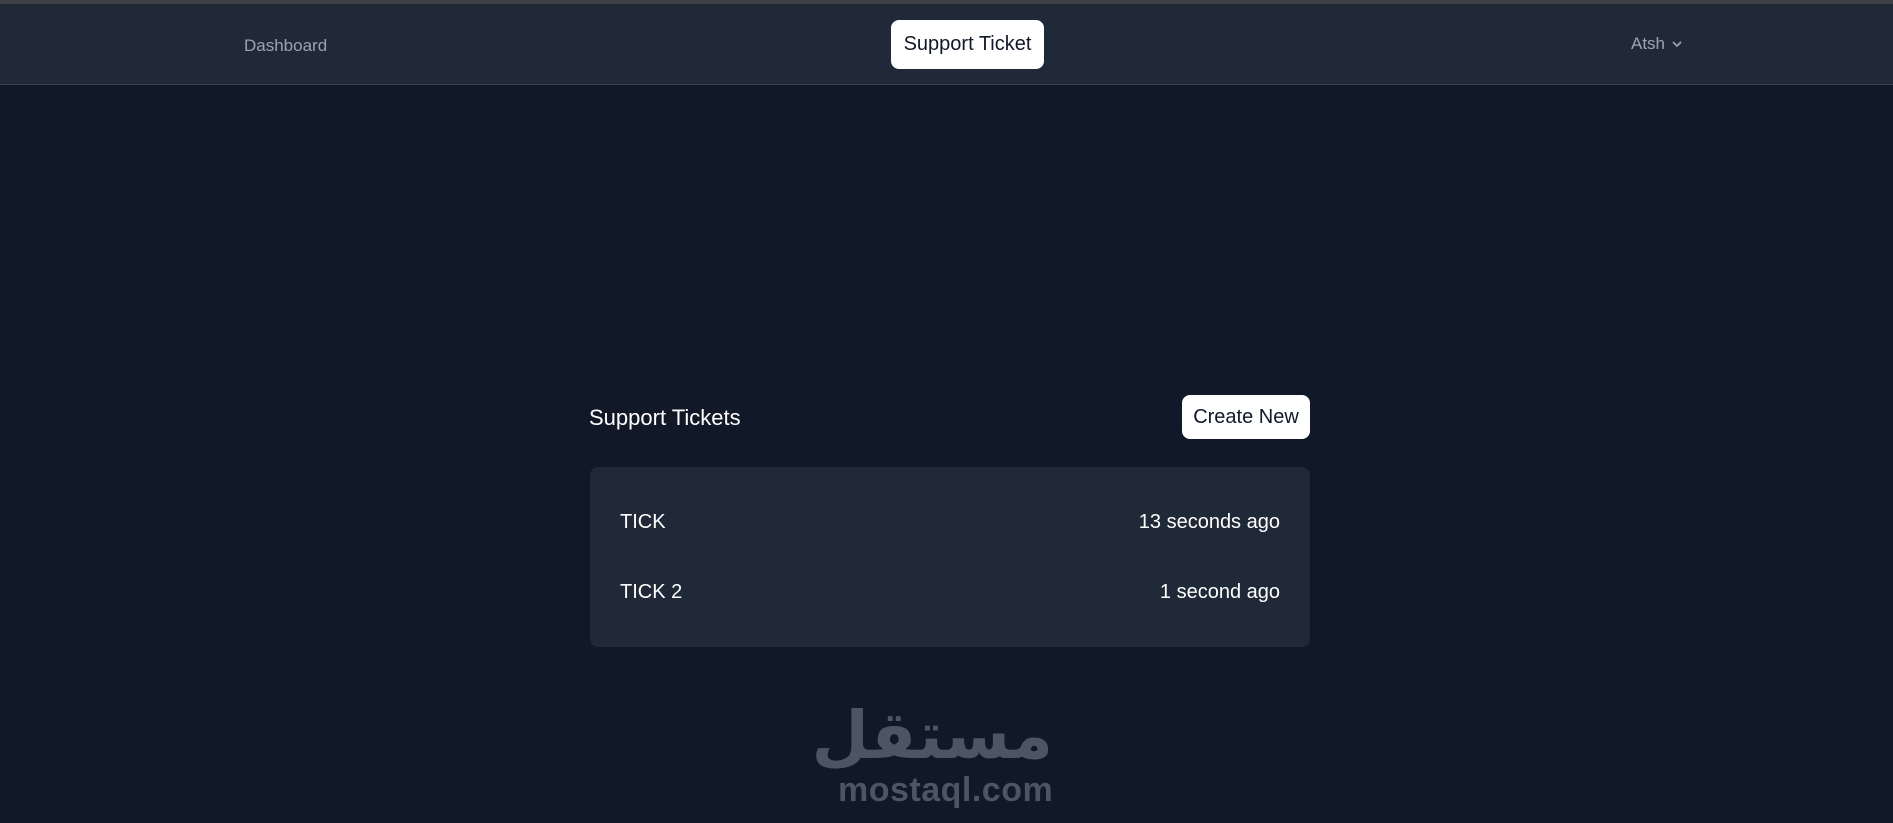 The height and width of the screenshot is (823, 1893). I want to click on nav-link-dashboard: Dashboard, so click(285, 46).